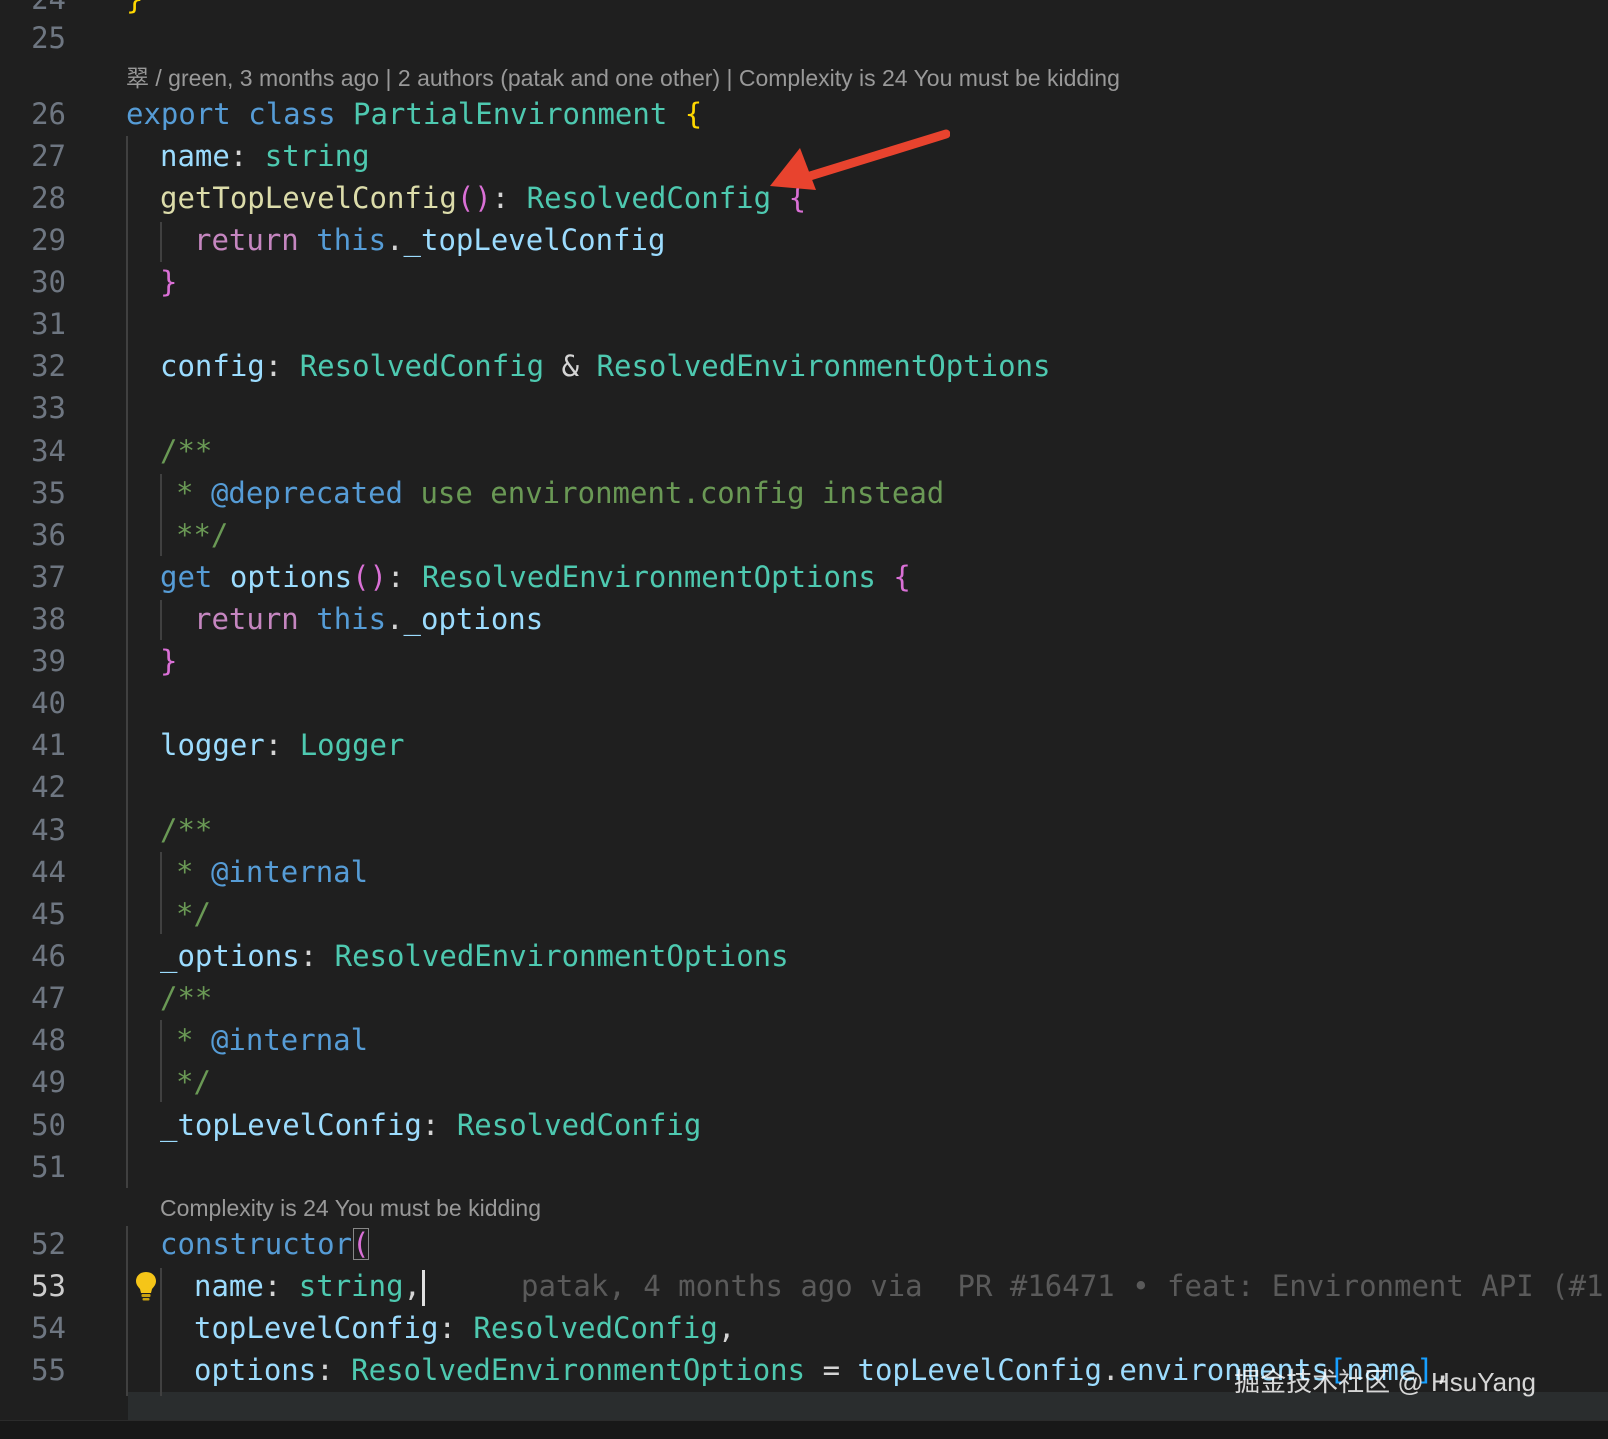  Describe the element at coordinates (48, 114) in the screenshot. I see `line-number: 26` at that location.